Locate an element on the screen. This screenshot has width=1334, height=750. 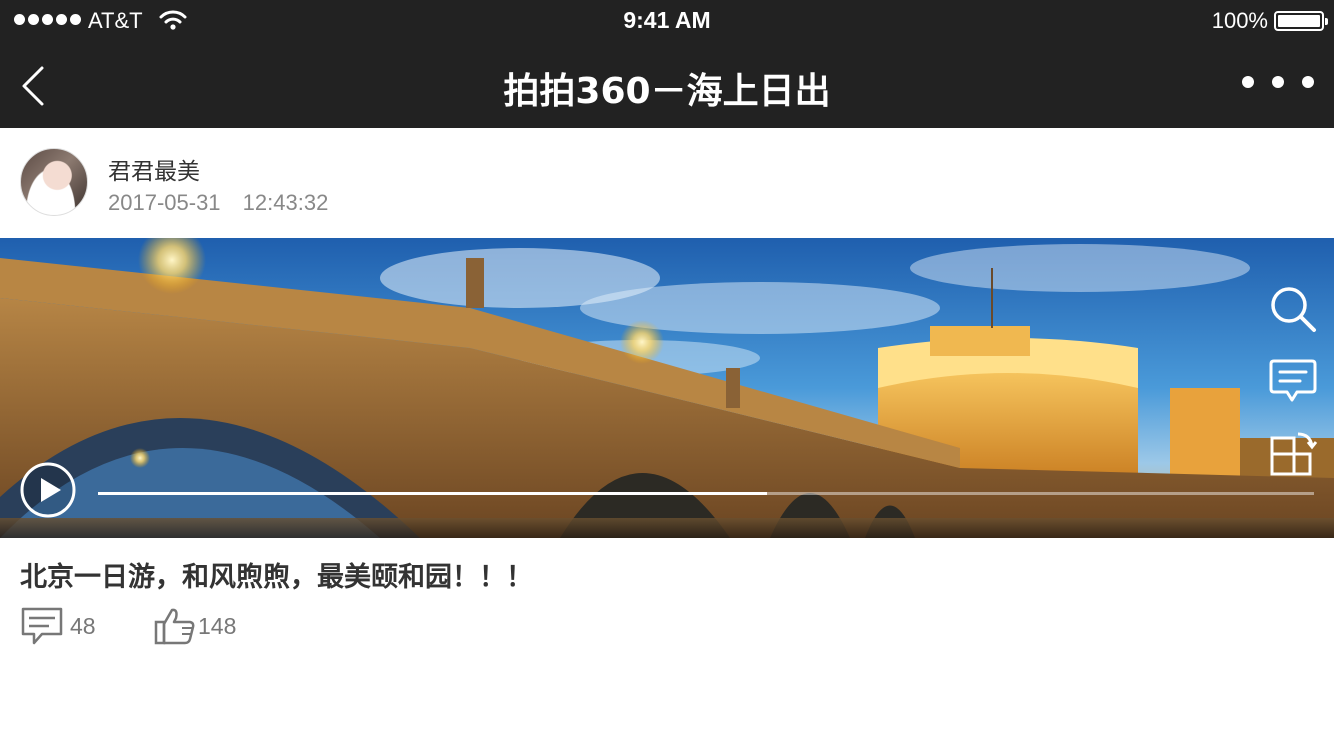
battery-percent: 100% is located at coordinates (1239, 20).